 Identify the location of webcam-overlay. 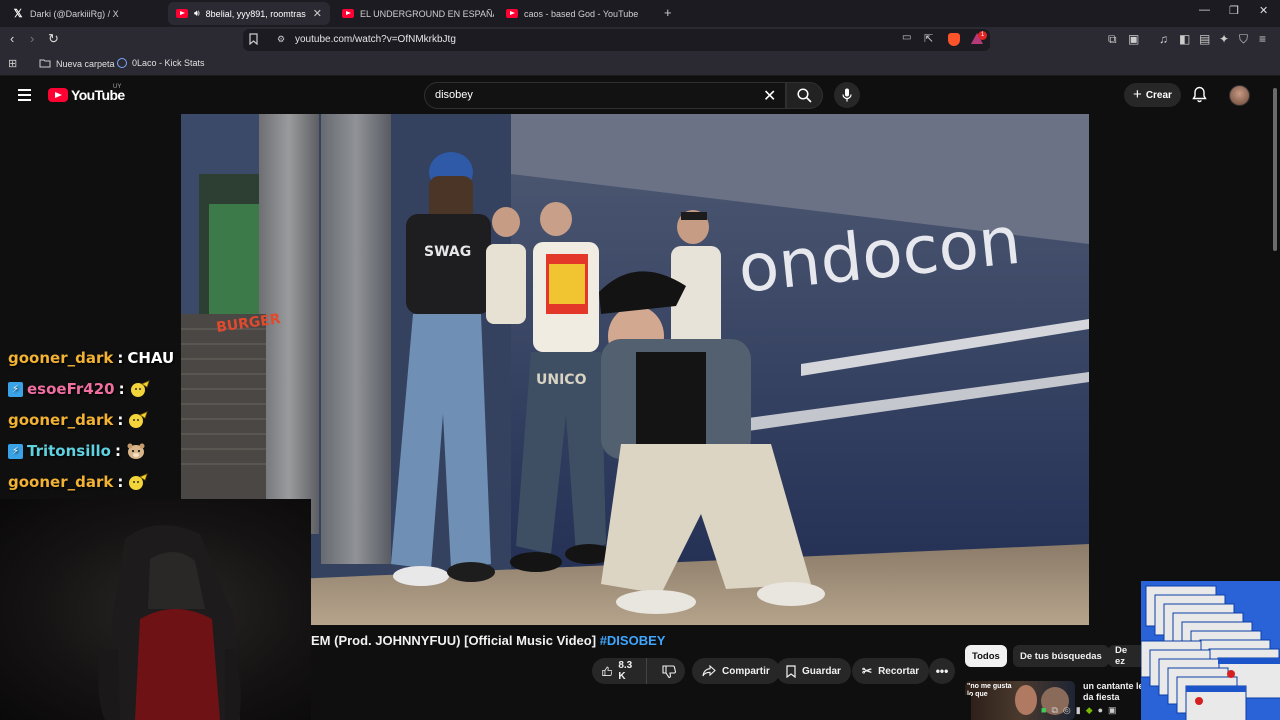
(155, 609).